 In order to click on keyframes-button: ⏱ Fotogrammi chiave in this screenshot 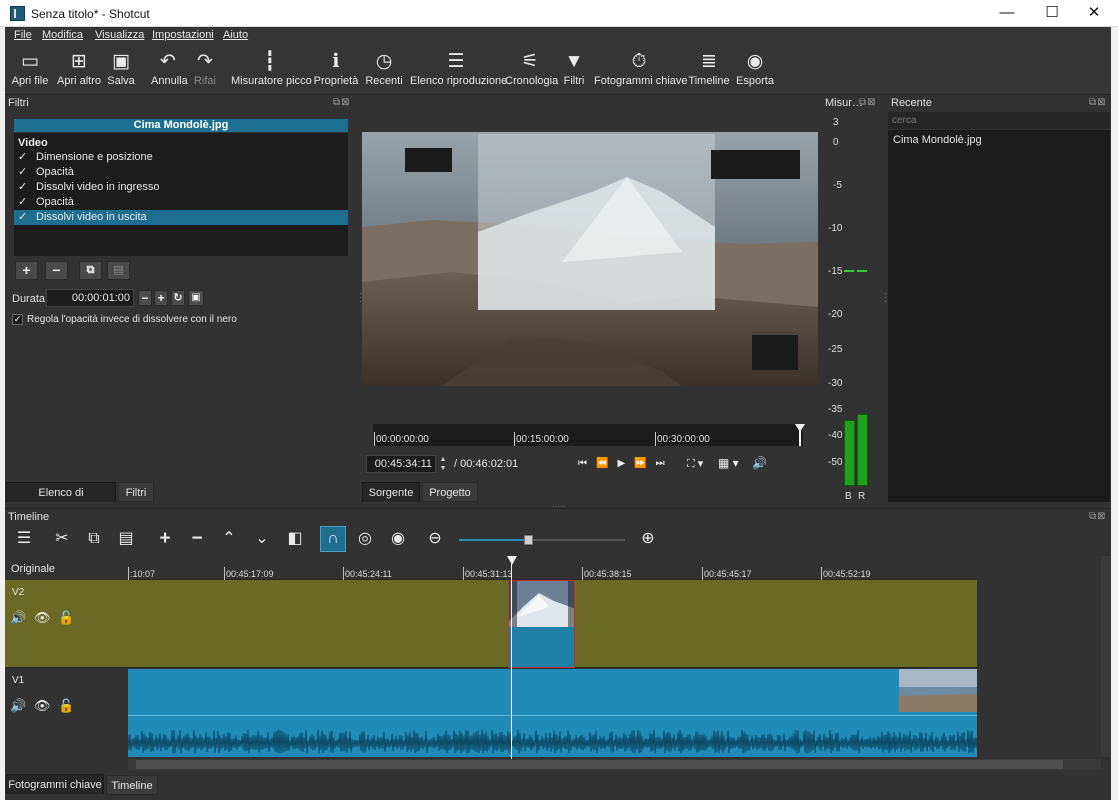, I will do `click(641, 71)`.